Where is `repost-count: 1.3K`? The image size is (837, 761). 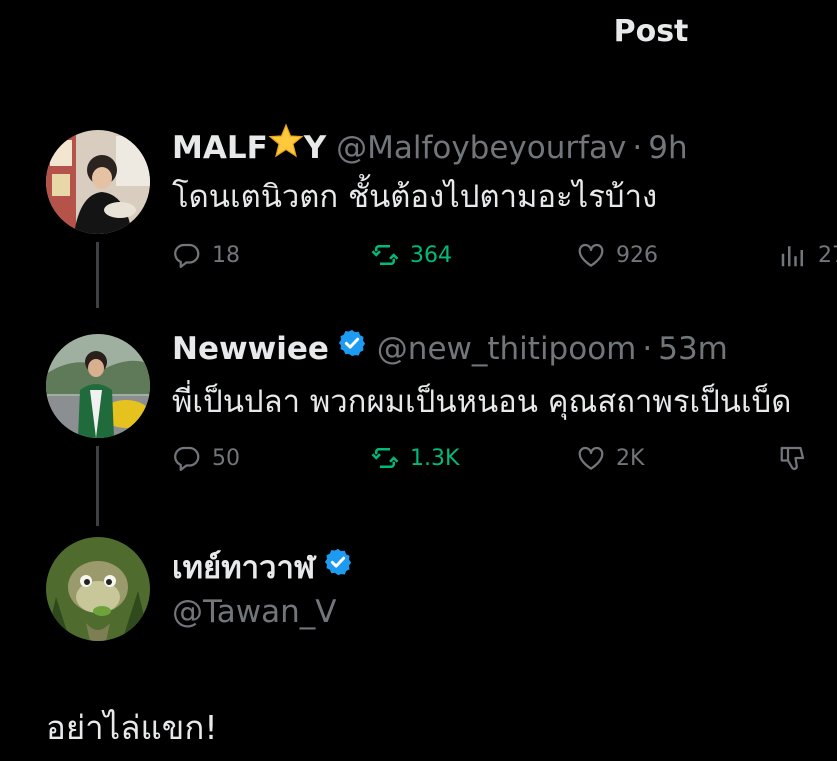 repost-count: 1.3K is located at coordinates (435, 458).